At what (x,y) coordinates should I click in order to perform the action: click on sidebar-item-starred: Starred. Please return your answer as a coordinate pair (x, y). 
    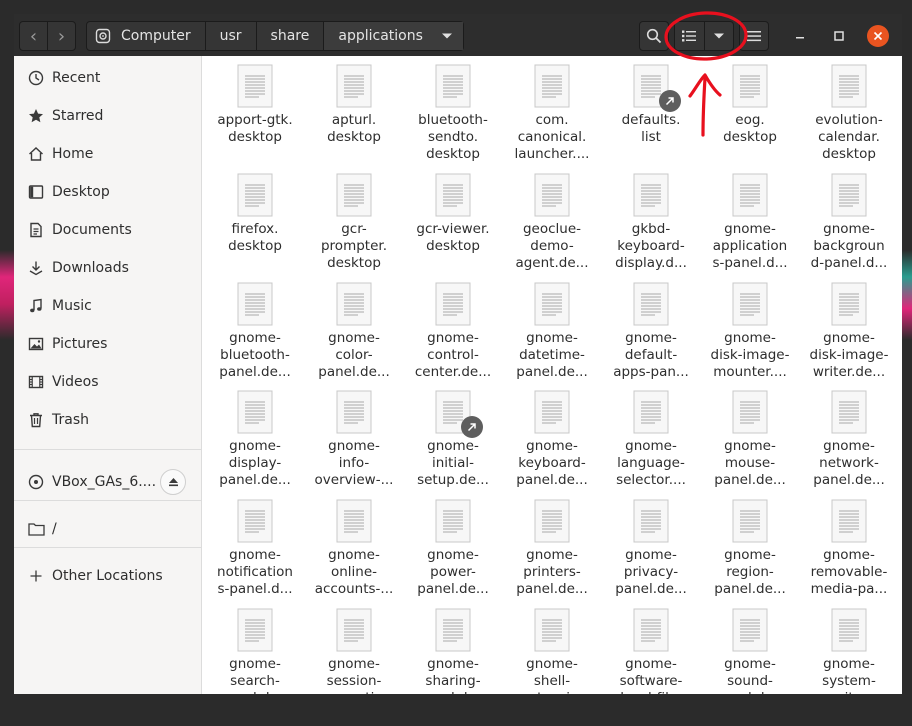
    Looking at the image, I should click on (107, 116).